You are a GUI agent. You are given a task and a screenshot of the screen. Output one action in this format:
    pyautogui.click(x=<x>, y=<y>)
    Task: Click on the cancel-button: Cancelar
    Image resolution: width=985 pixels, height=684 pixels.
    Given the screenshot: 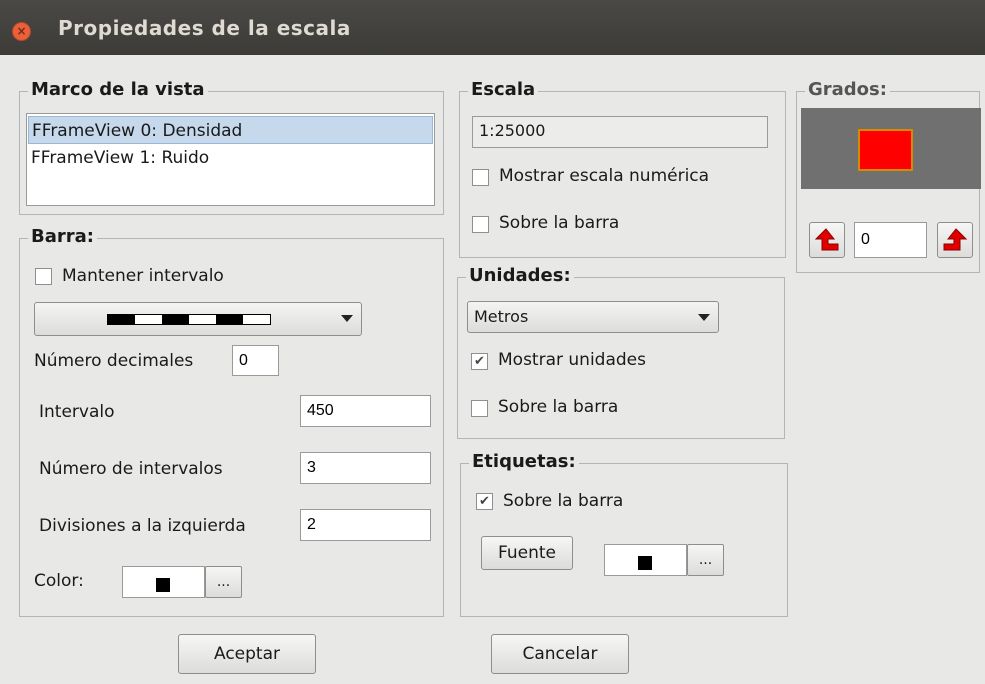 What is the action you would take?
    pyautogui.click(x=560, y=654)
    